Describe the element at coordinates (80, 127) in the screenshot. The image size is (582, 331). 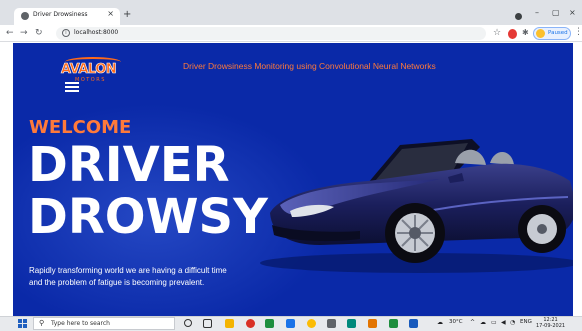
I see `welcome-heading: WELCOME` at that location.